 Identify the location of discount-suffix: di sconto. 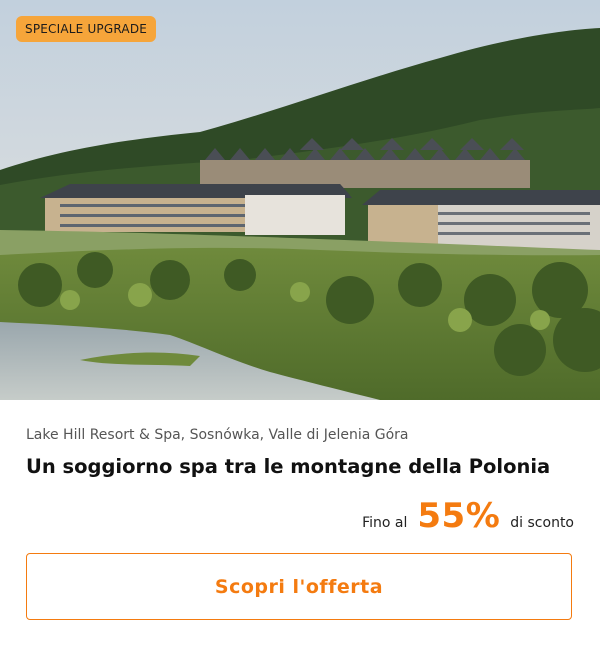
(542, 523).